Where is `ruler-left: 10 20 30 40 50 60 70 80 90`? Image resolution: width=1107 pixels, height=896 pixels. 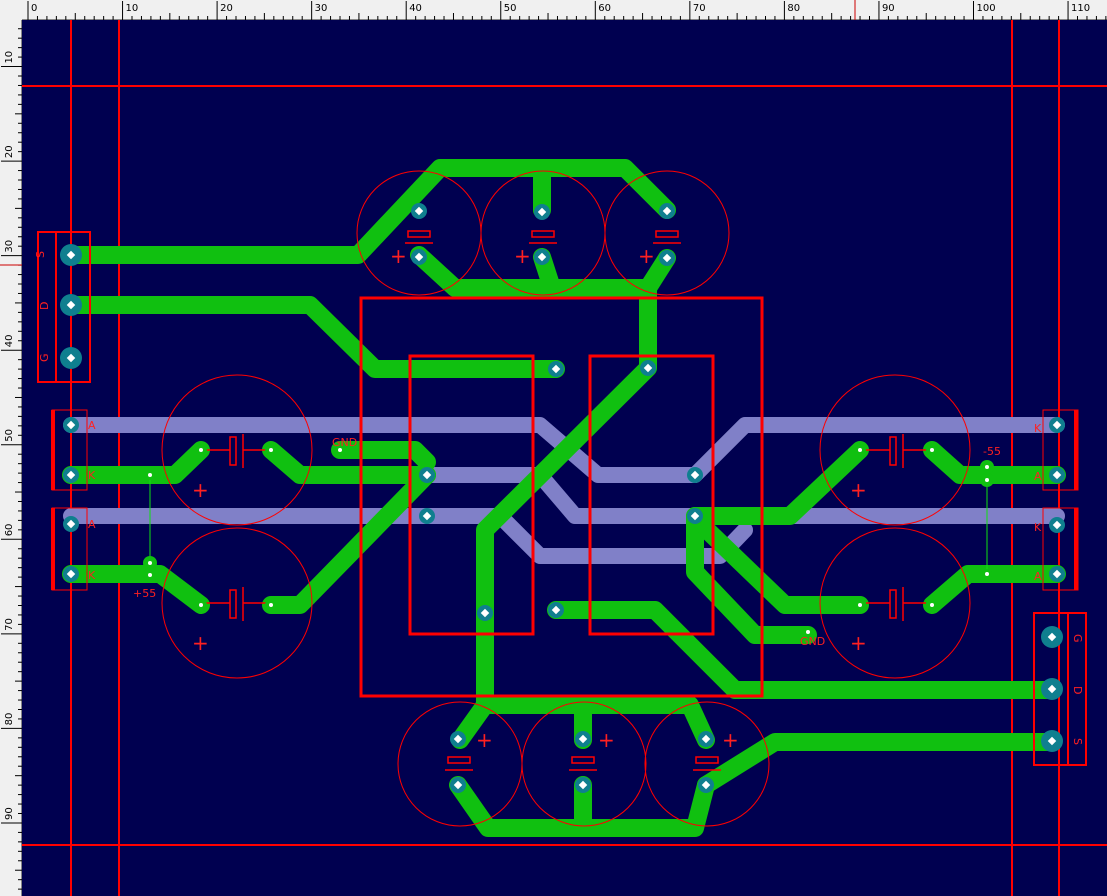
ruler-left: 10 20 30 40 50 60 70 80 90 is located at coordinates (11, 458).